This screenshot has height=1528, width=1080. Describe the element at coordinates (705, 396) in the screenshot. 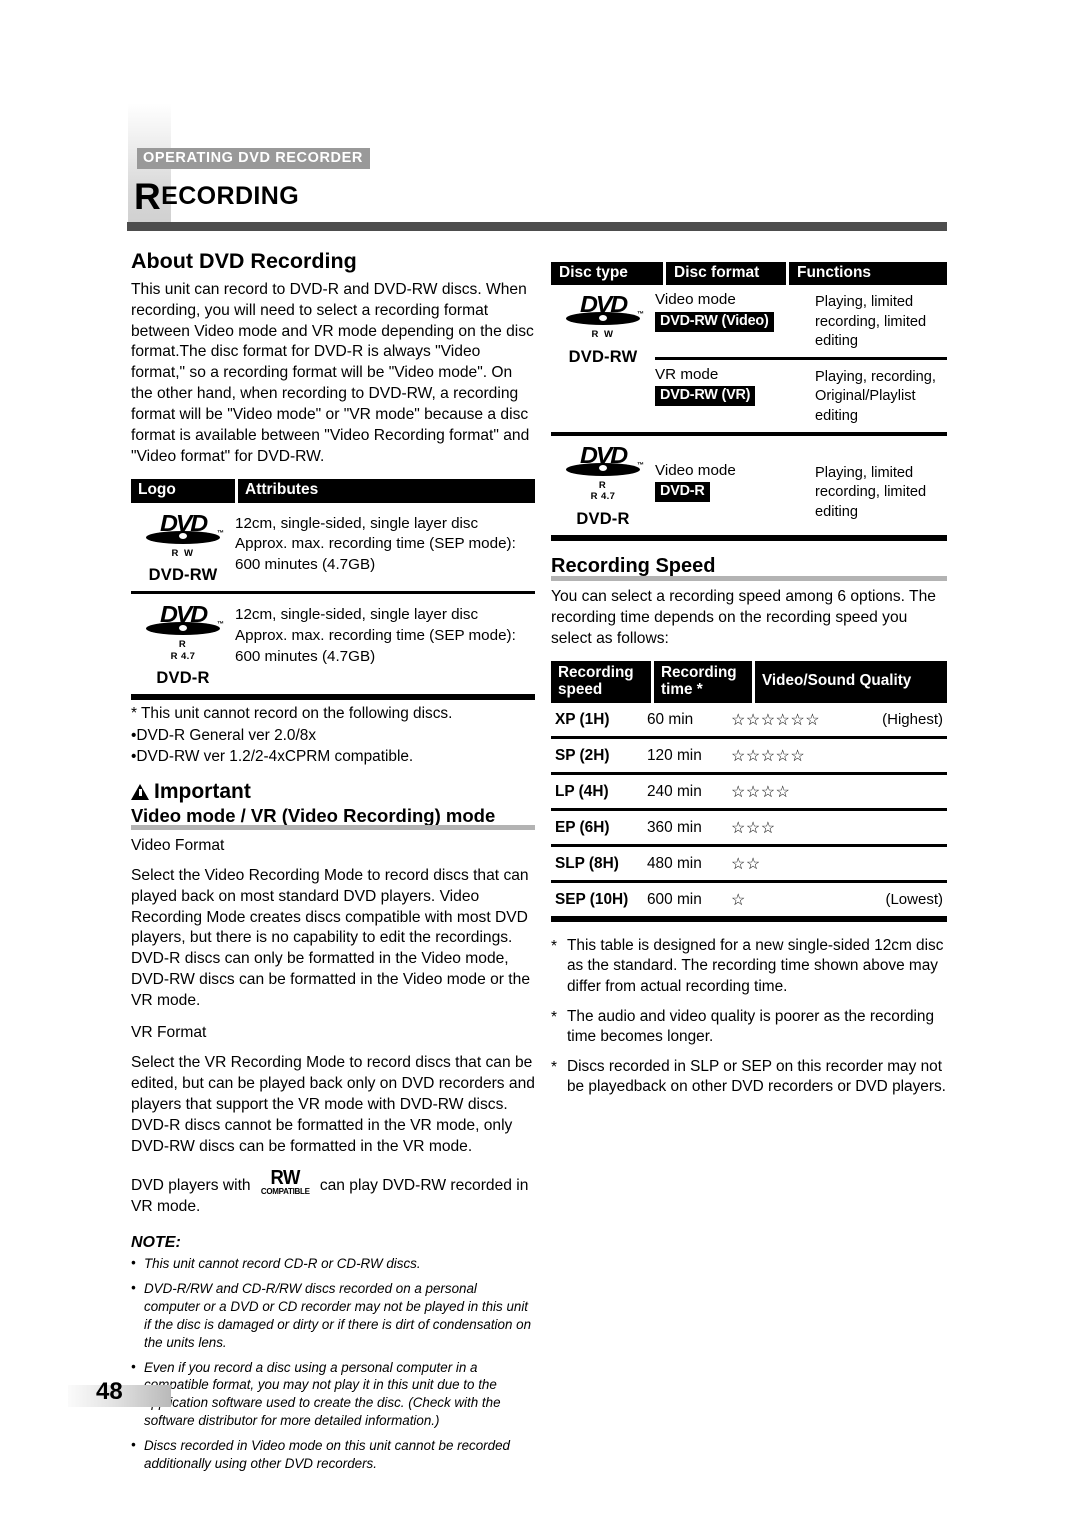

I see `format-tag: DVD-RW (VR)` at that location.